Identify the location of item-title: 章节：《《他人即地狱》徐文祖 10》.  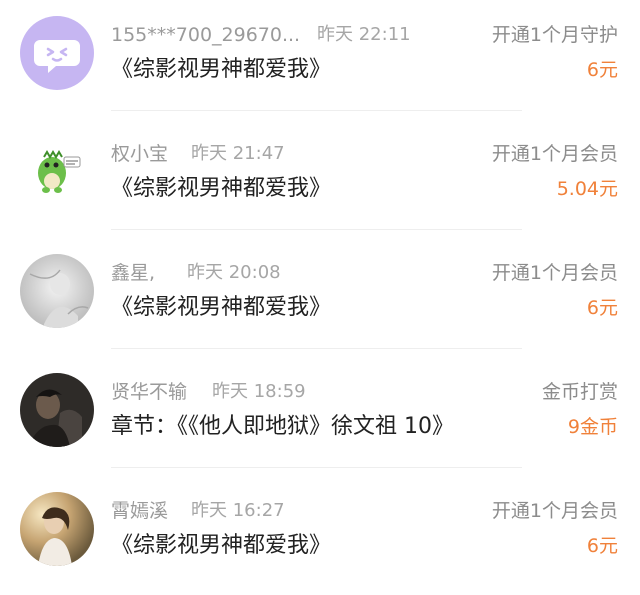
(282, 427).